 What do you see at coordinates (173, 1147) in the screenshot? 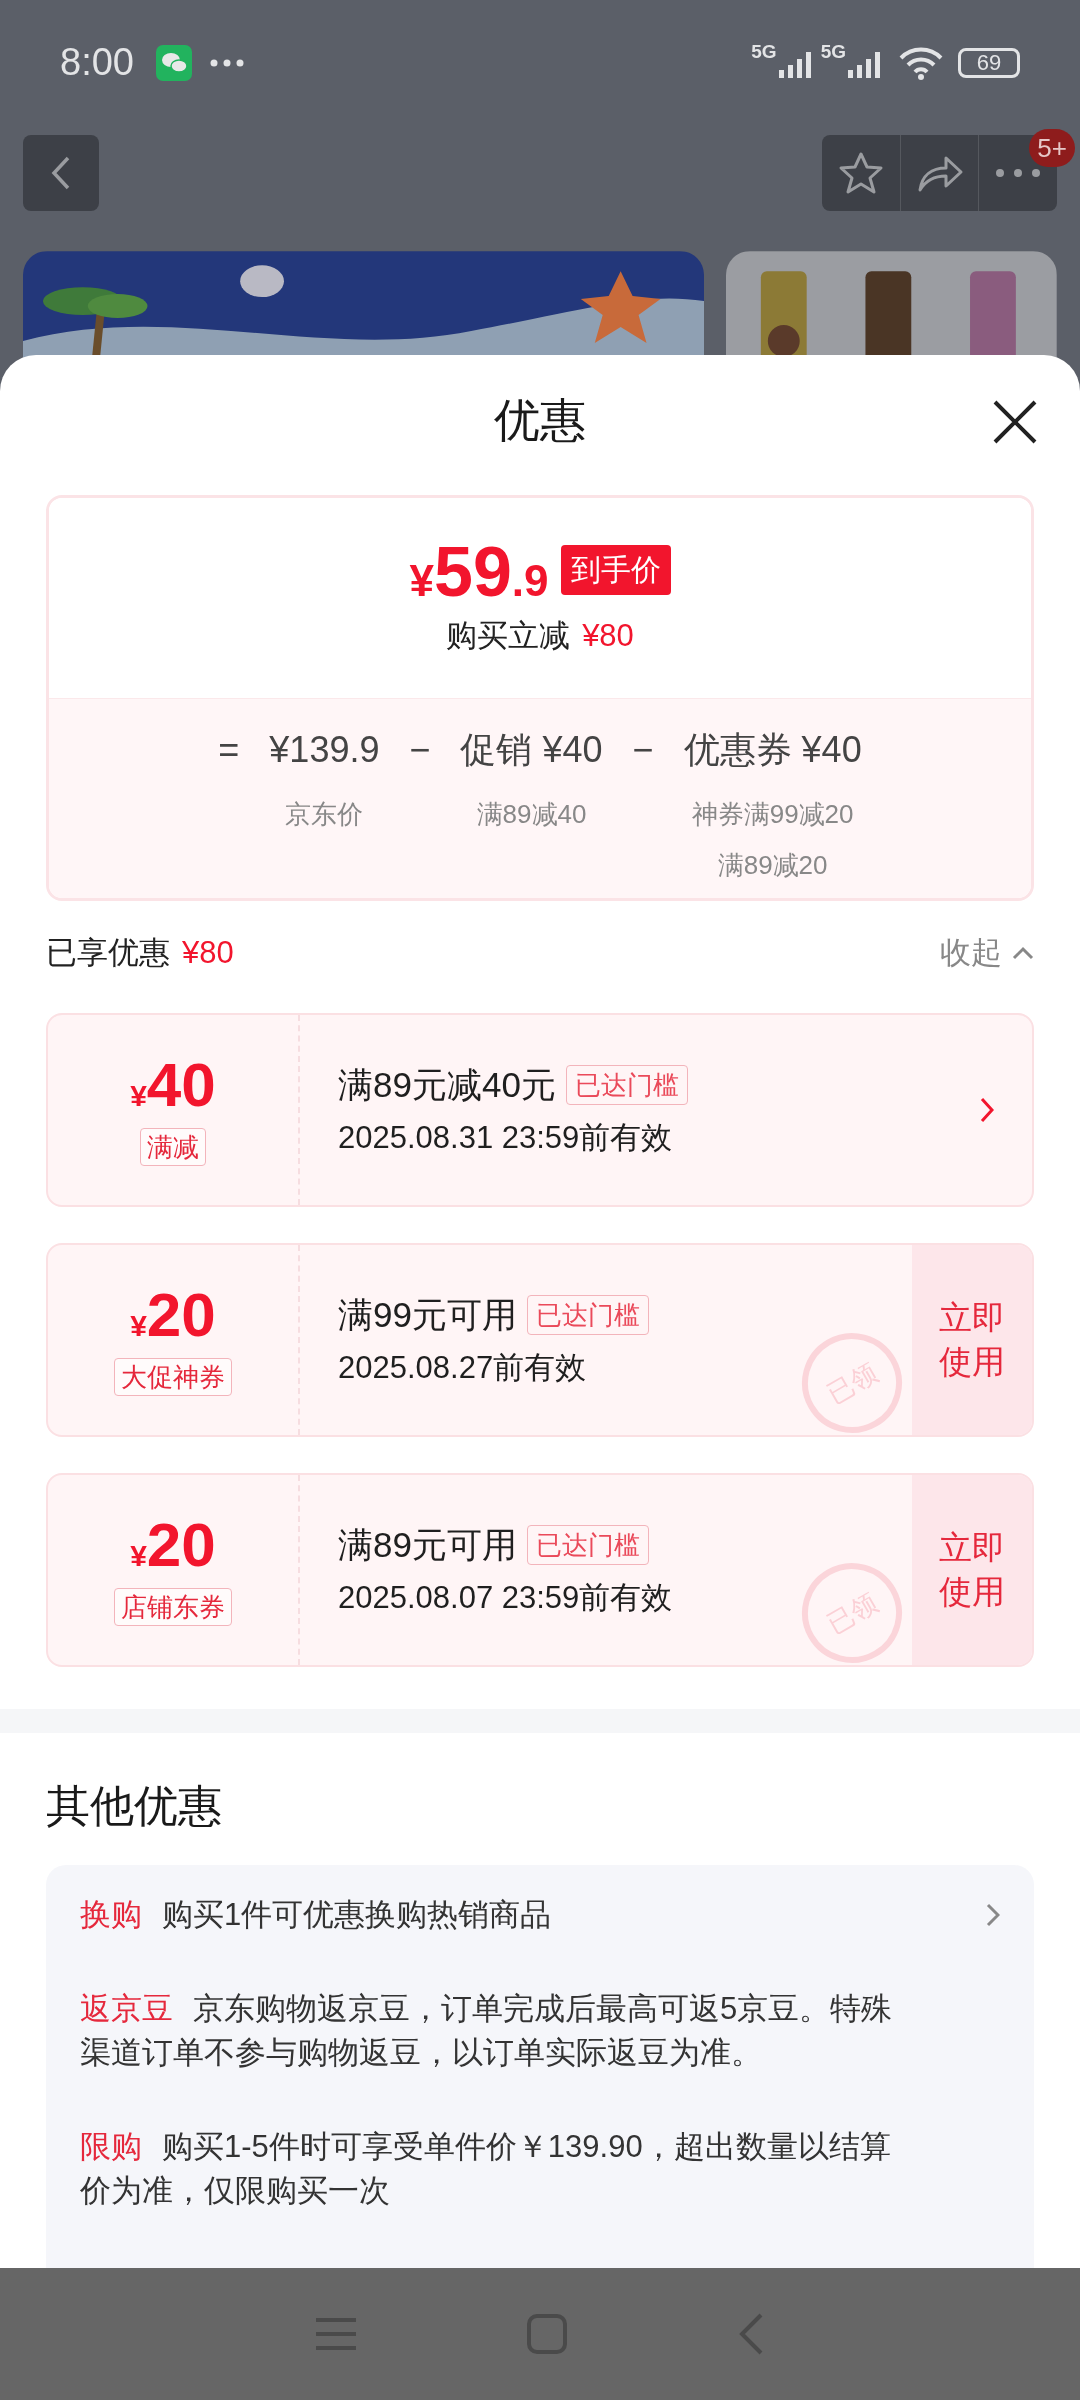
I see `coupon-type-tag: 满减` at bounding box center [173, 1147].